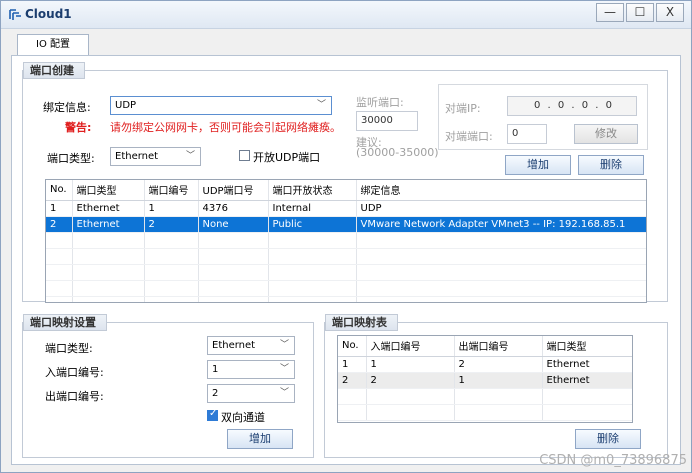 This screenshot has height=473, width=692. What do you see at coordinates (126, 105) in the screenshot?
I see `bind-info-value: UDP` at bounding box center [126, 105].